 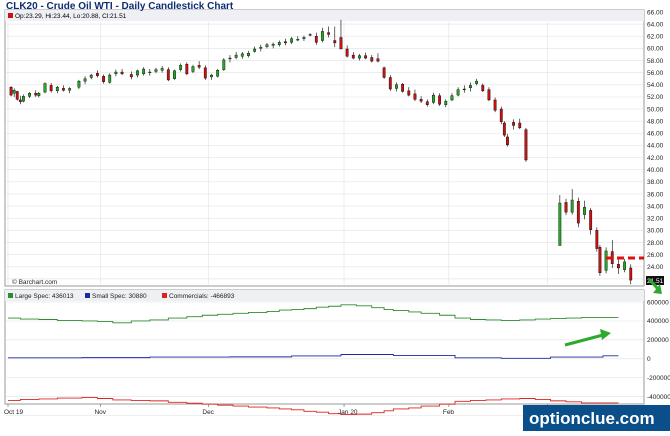 I want to click on price-tick-label: 48.00, so click(x=655, y=121).